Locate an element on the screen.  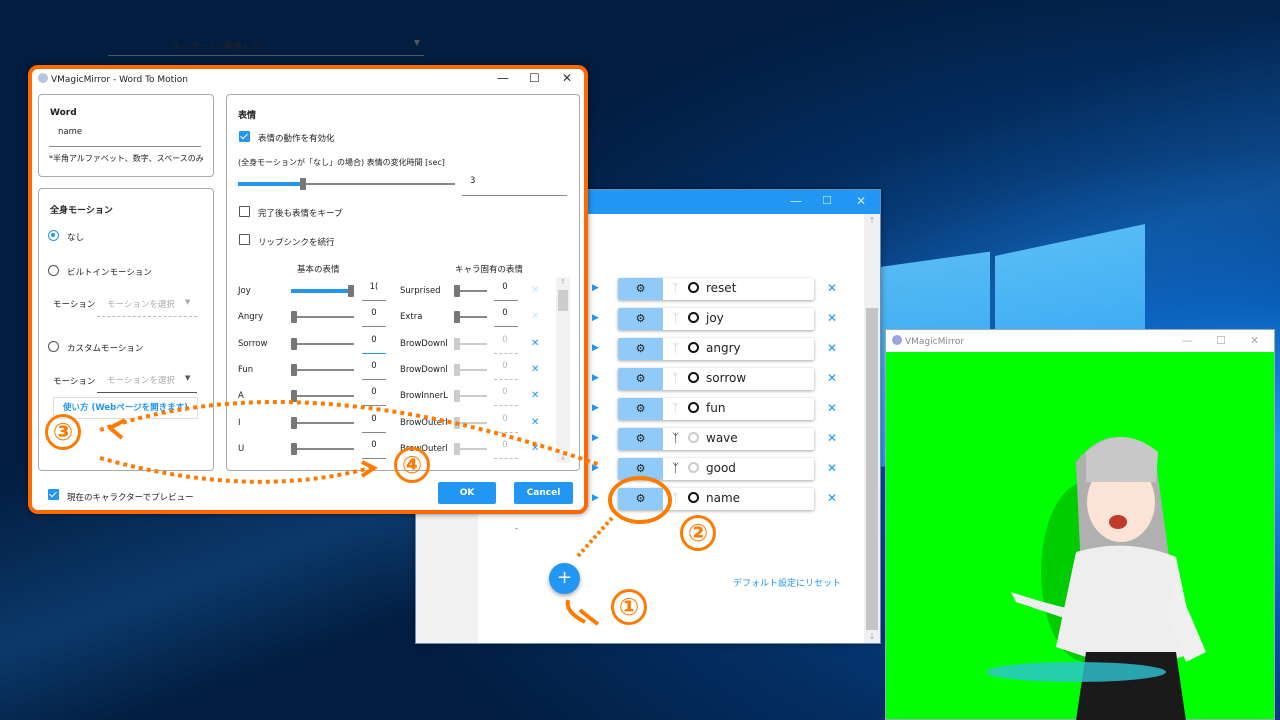
duration-value: 3 is located at coordinates (472, 181).